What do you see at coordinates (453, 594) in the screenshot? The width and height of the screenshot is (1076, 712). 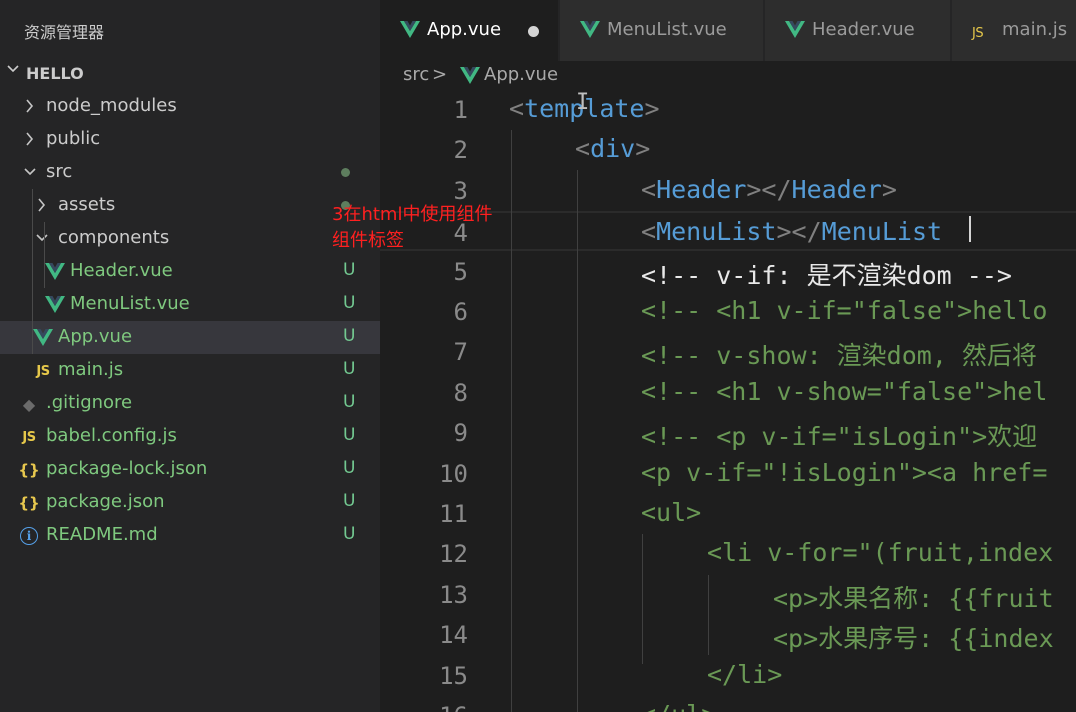 I see `line-number: 13` at bounding box center [453, 594].